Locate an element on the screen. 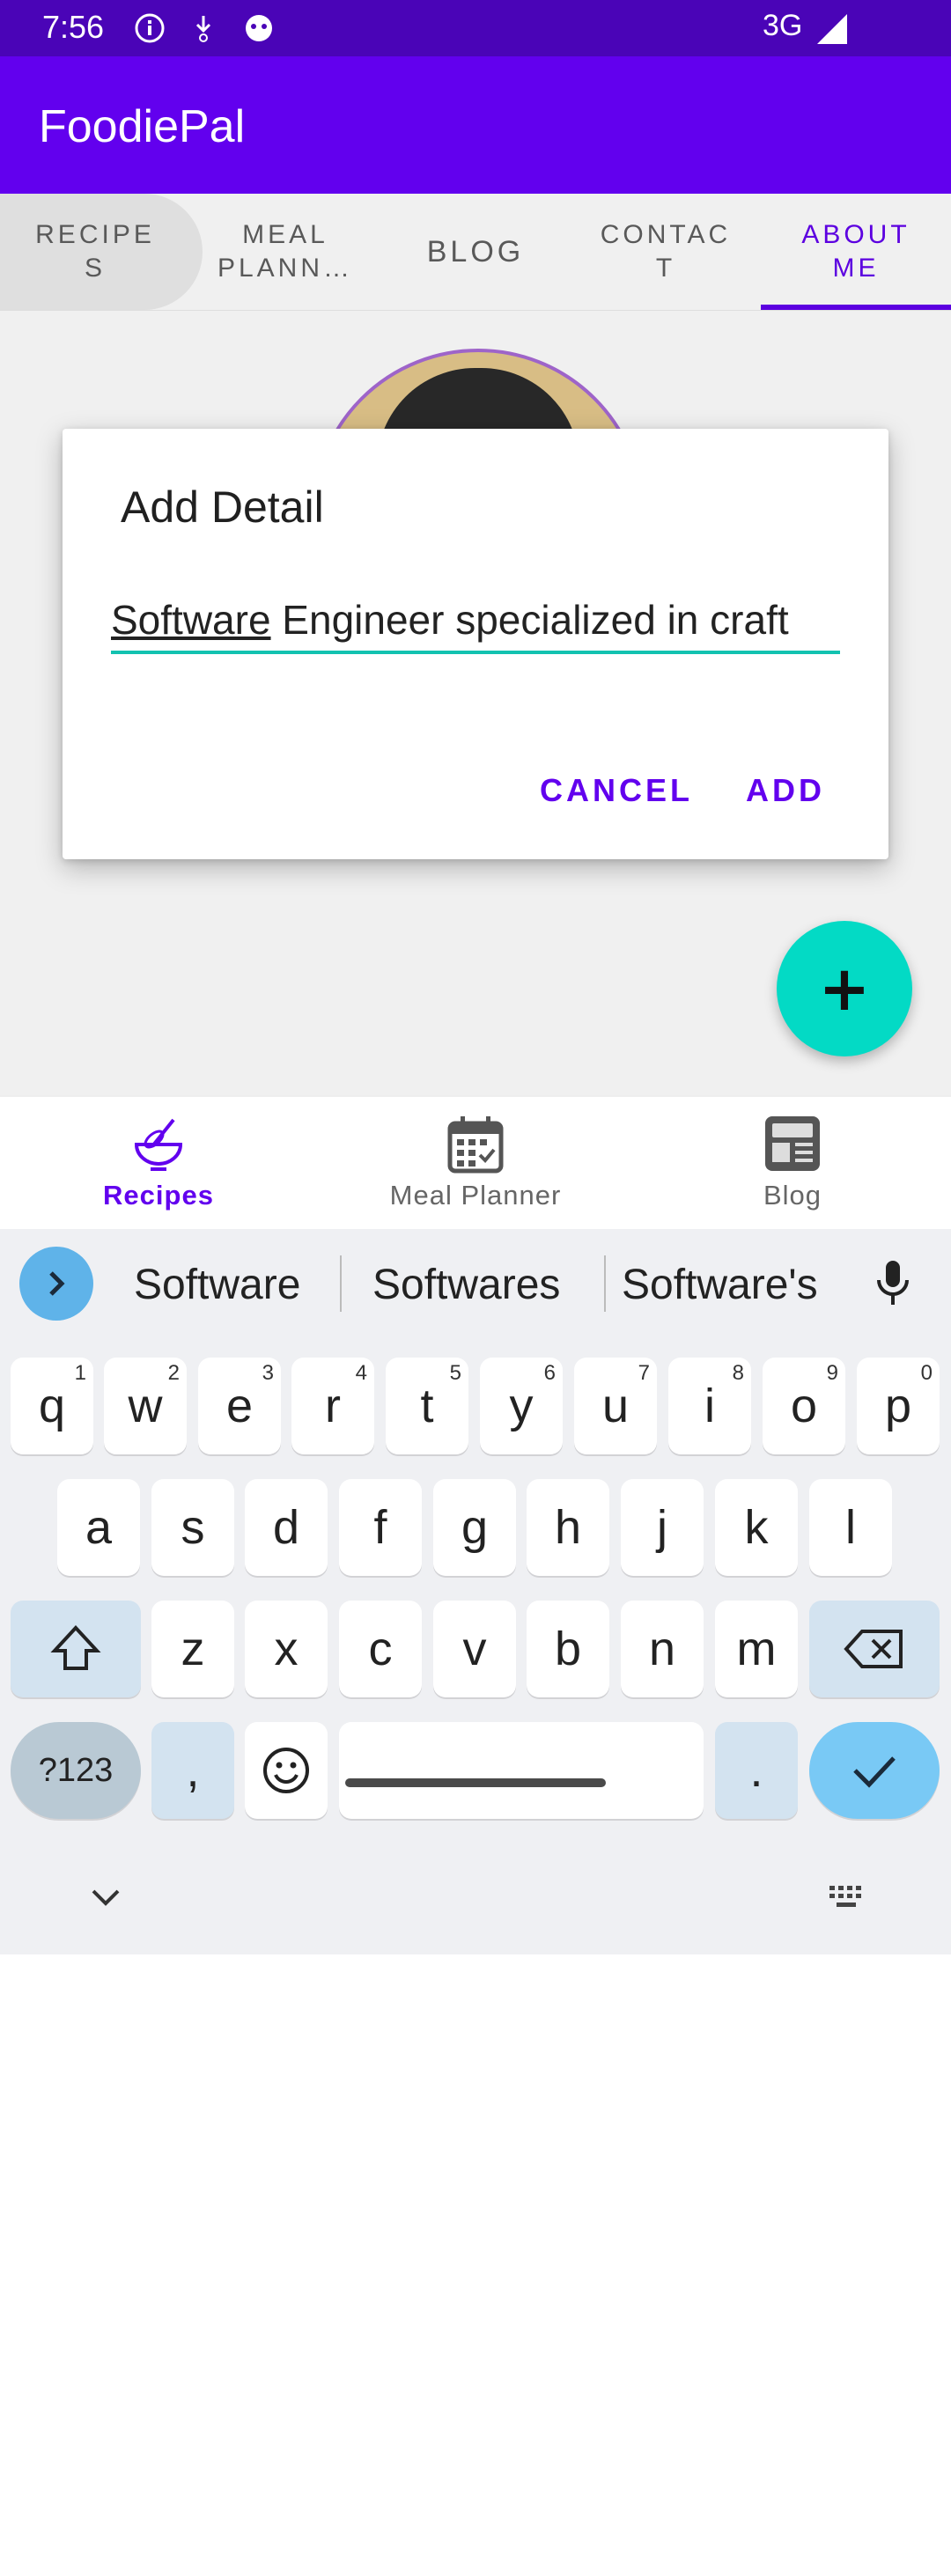  key-g: g is located at coordinates (475, 1527).